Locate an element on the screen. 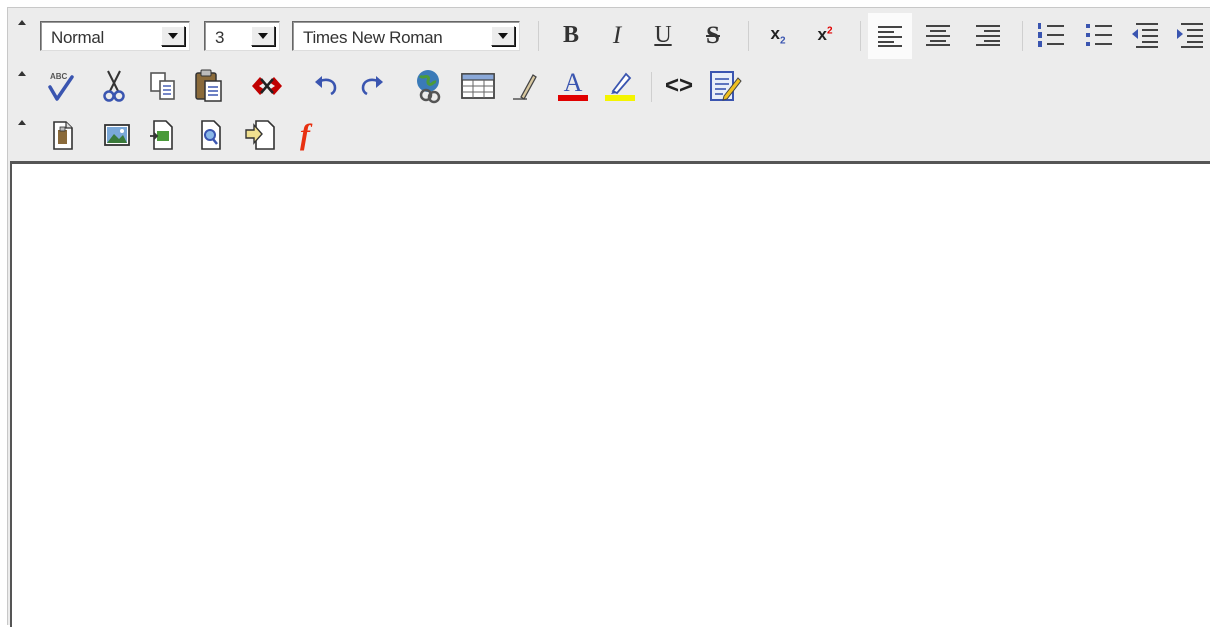 The image size is (1210, 627). font-color-swatch is located at coordinates (573, 98).